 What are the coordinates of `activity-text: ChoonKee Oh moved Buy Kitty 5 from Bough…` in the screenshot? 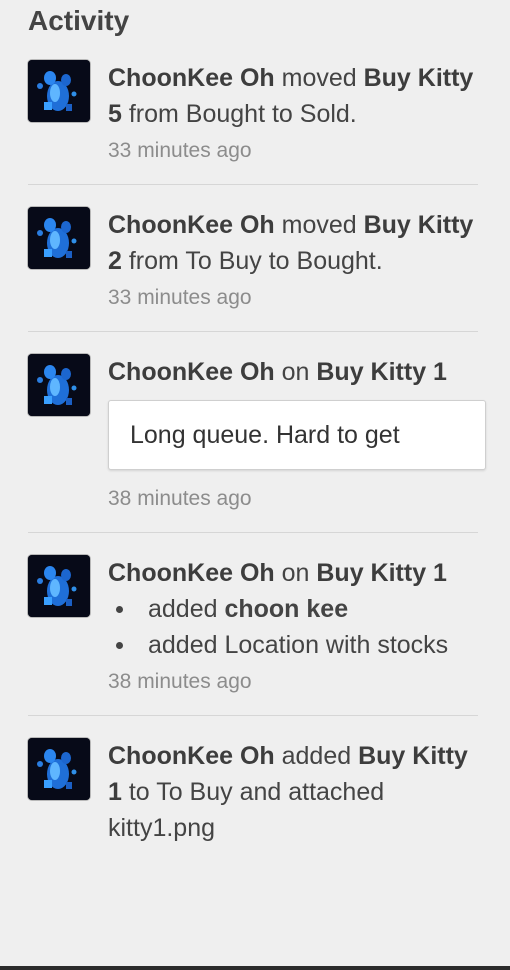 It's located at (293, 96).